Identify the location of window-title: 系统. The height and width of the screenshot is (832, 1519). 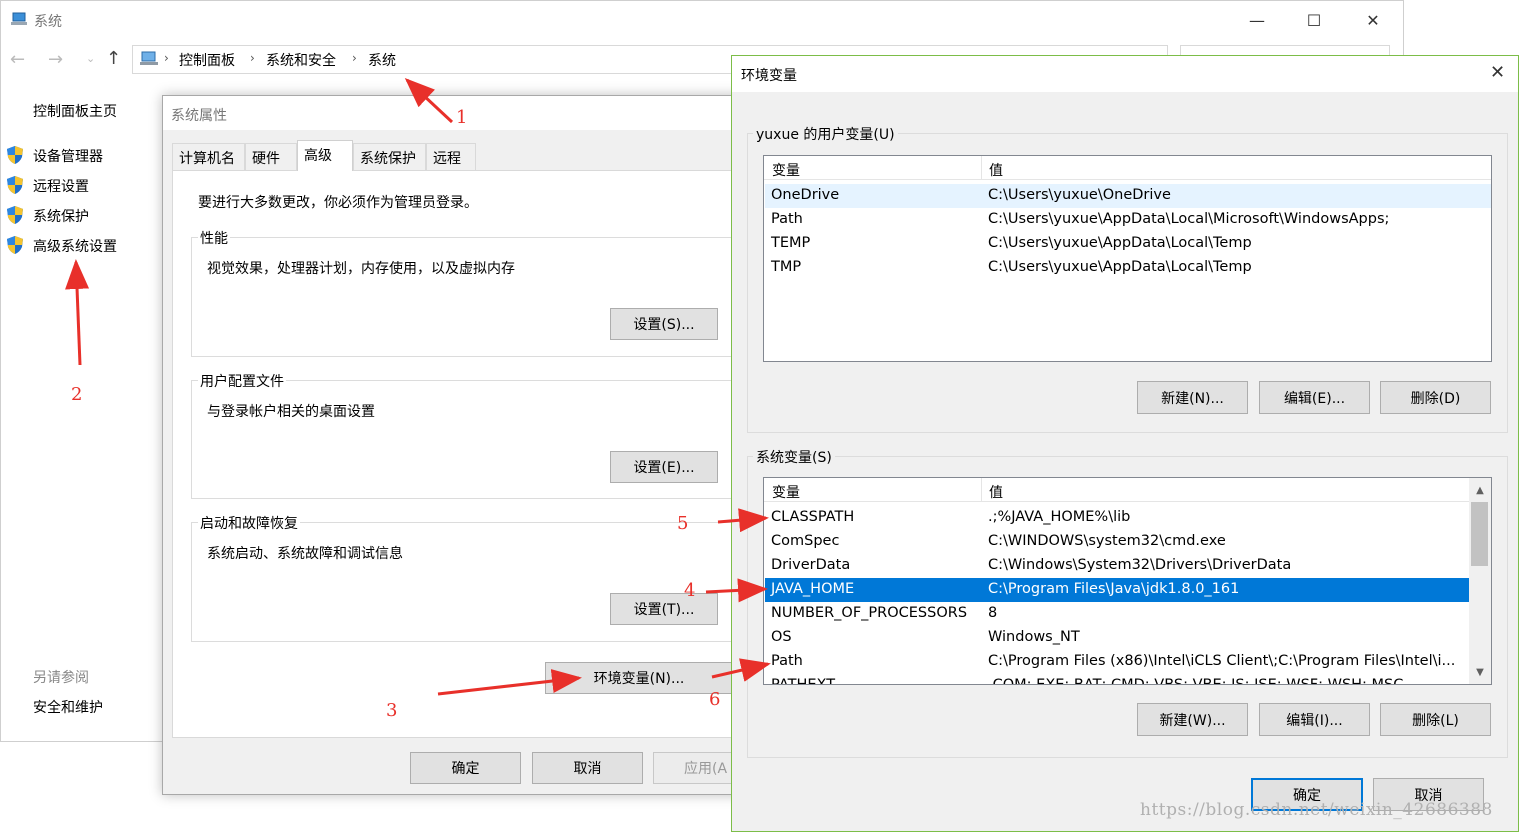
(48, 22).